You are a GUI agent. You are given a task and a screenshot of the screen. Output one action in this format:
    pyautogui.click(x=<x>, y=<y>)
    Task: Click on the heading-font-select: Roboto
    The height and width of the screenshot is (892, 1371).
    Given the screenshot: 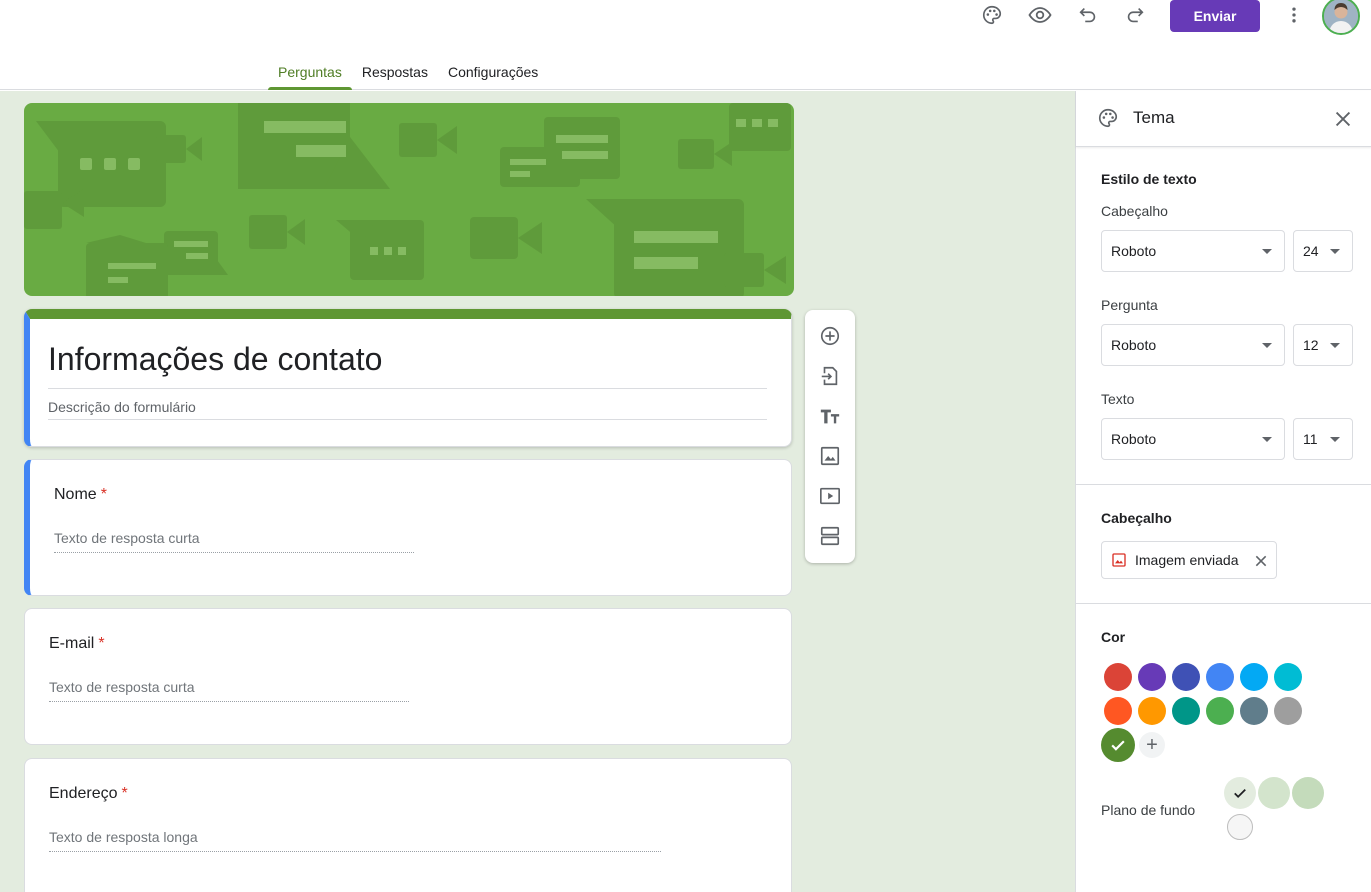 What is the action you would take?
    pyautogui.click(x=1193, y=251)
    